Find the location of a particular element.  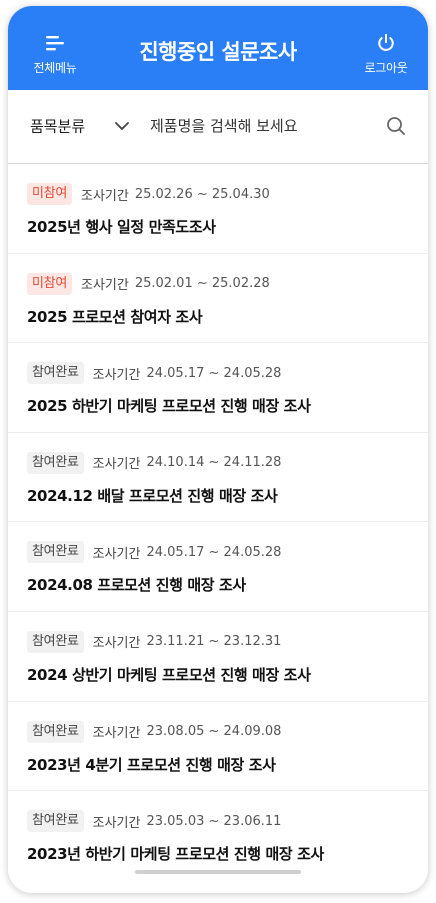

survey-title: 2024 상반기 마케팅 프로모션 진행 매장 조사 is located at coordinates (169, 674).